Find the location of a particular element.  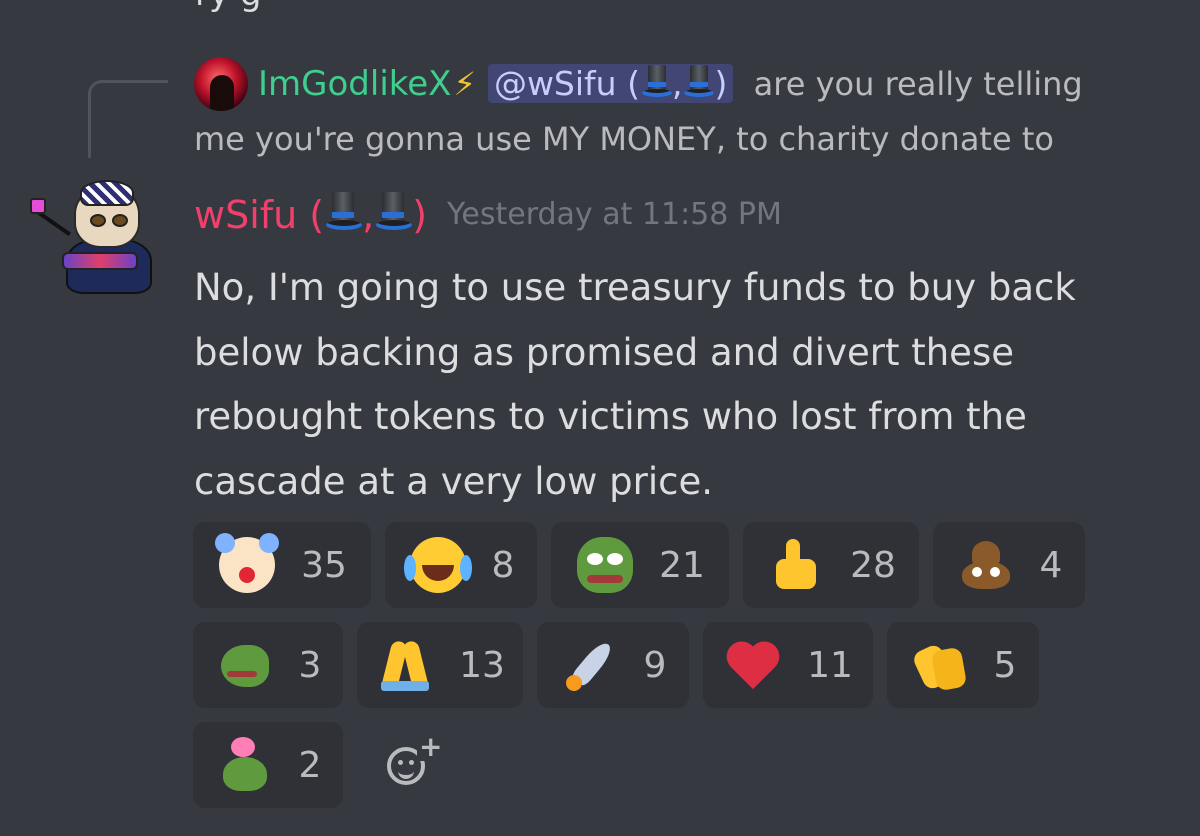

add-reaction-icon: + is located at coordinates (414, 763).